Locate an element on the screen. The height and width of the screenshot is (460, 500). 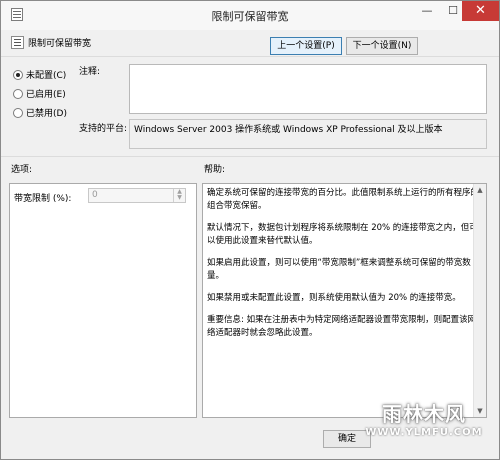
help-title: 帮助: is located at coordinates (215, 170).